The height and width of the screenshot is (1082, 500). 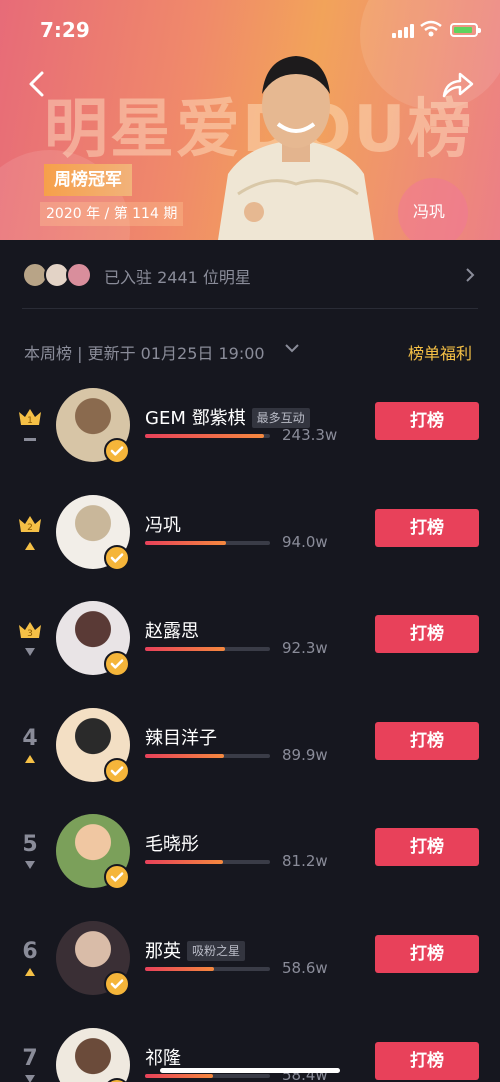 I want to click on star-name: 冯巩, so click(x=163, y=525).